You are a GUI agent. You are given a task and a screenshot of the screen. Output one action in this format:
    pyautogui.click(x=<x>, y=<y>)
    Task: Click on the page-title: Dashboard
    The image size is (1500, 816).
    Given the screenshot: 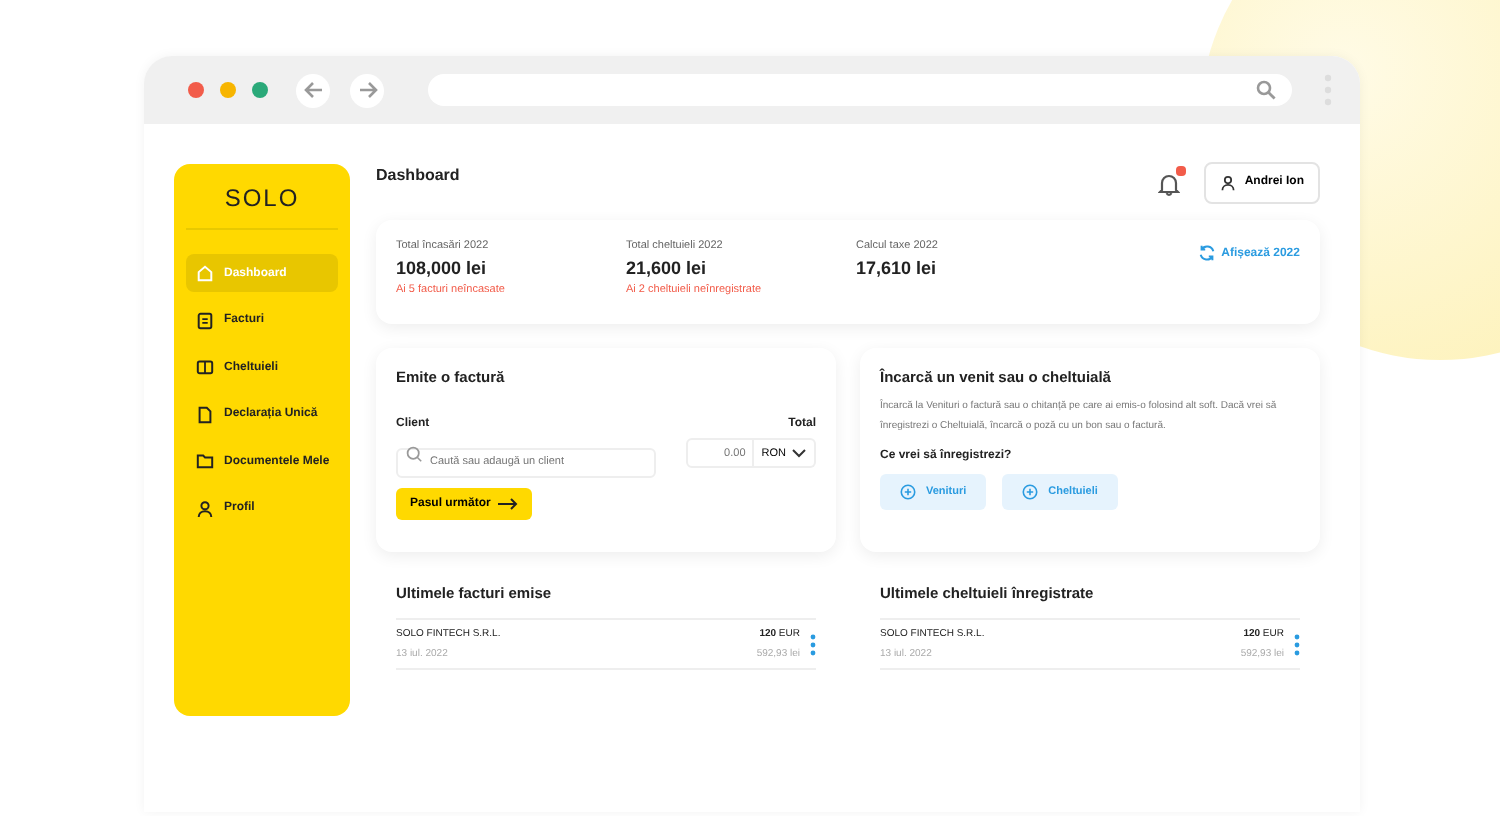 What is the action you would take?
    pyautogui.click(x=419, y=174)
    